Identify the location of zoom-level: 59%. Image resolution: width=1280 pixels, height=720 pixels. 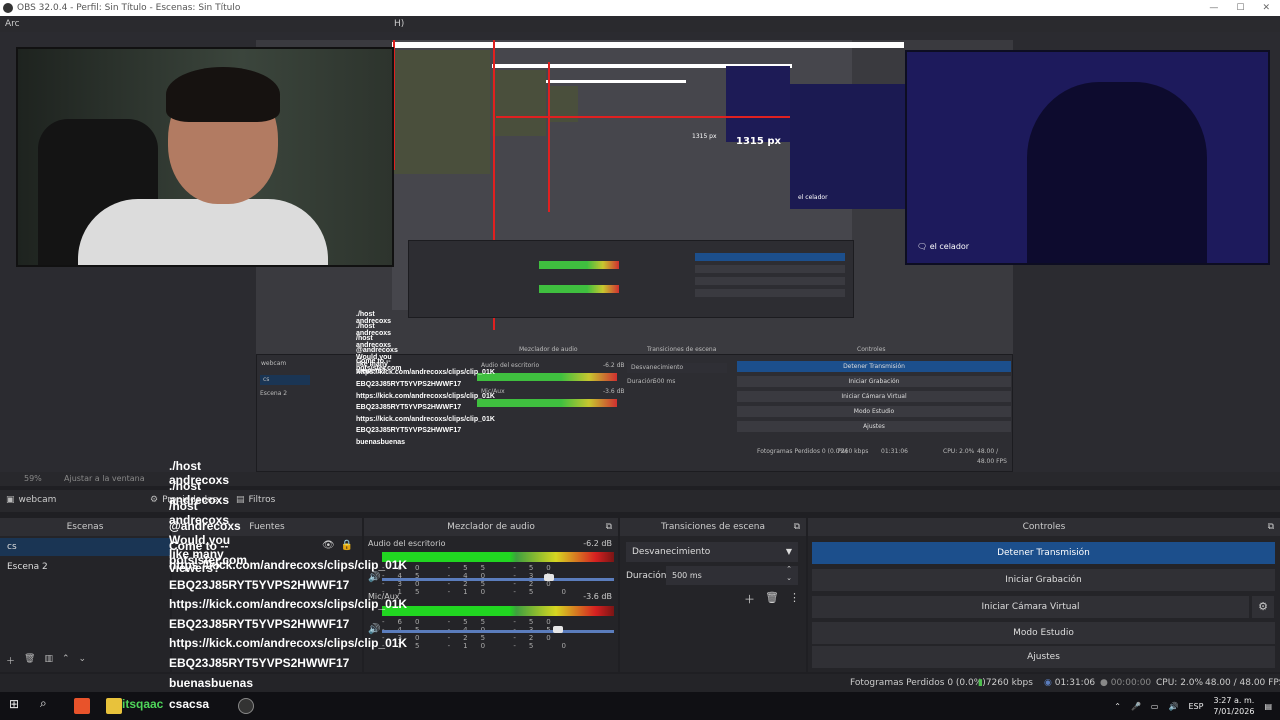
(33, 478).